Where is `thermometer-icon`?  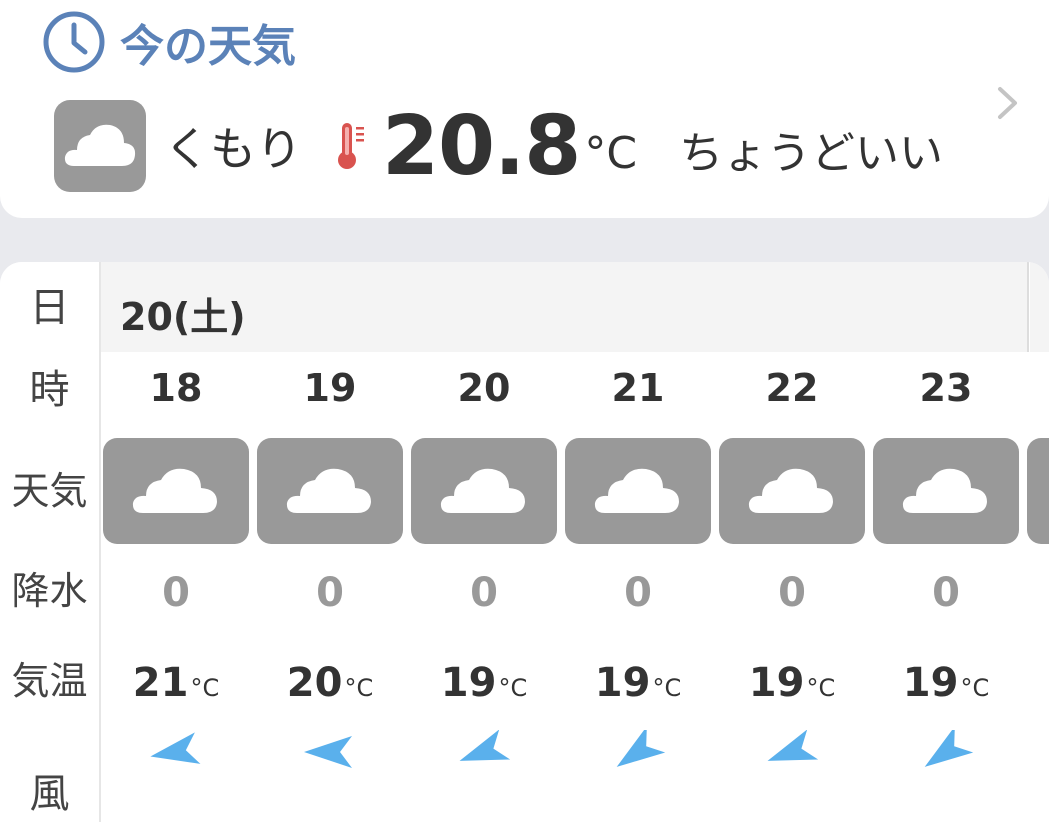
thermometer-icon is located at coordinates (351, 146).